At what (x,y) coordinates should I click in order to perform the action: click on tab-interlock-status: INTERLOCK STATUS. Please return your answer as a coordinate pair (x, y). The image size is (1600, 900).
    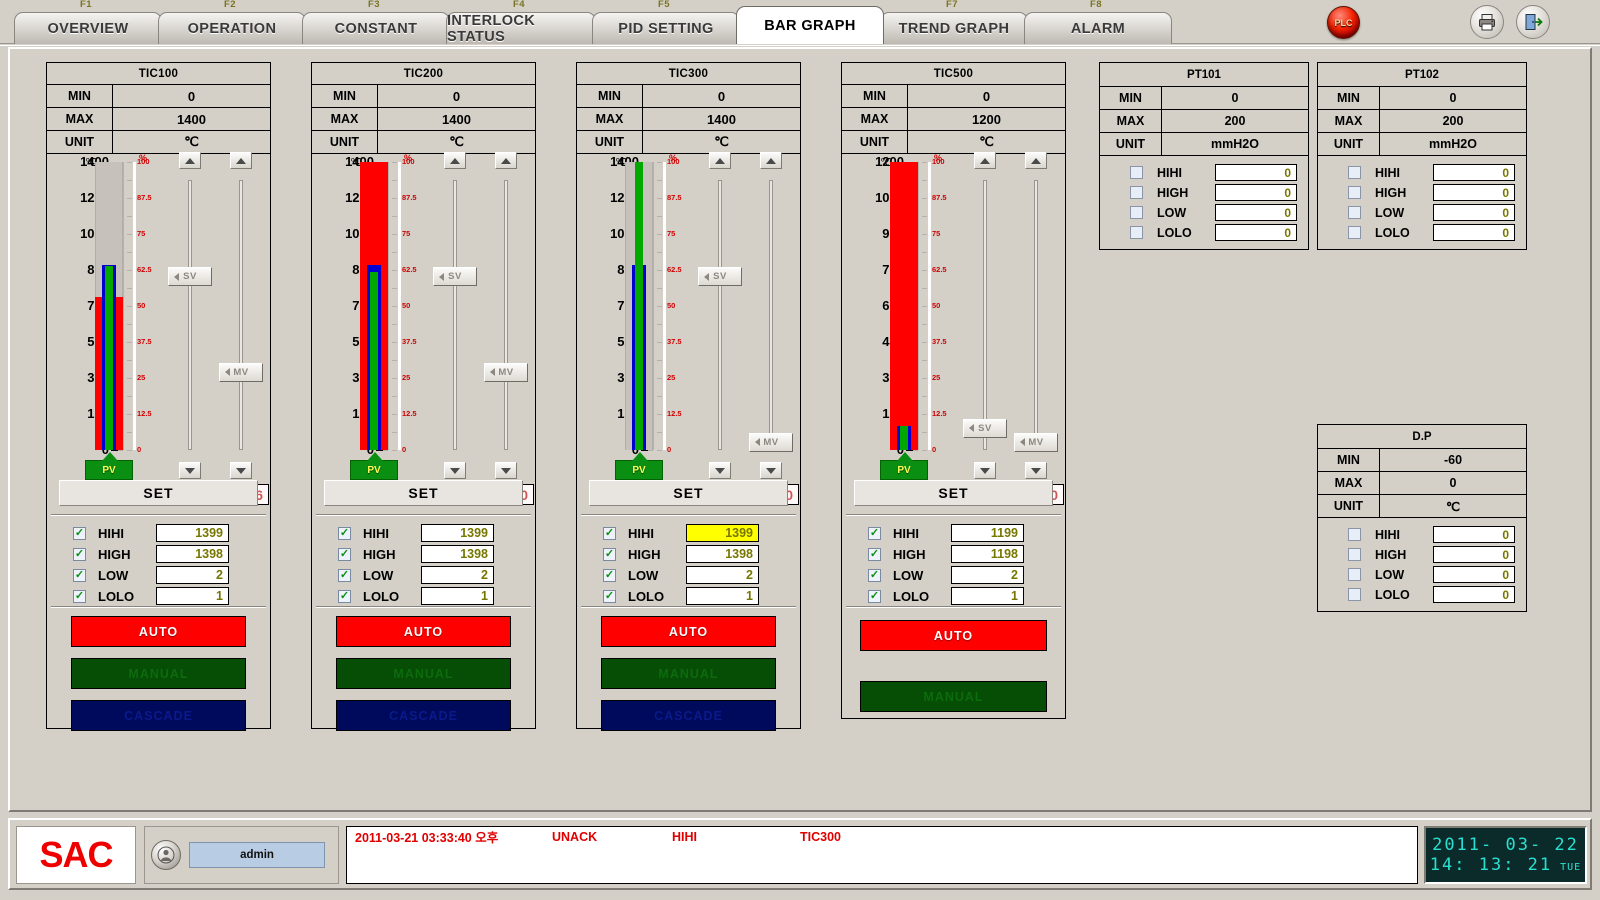
    Looking at the image, I should click on (521, 28).